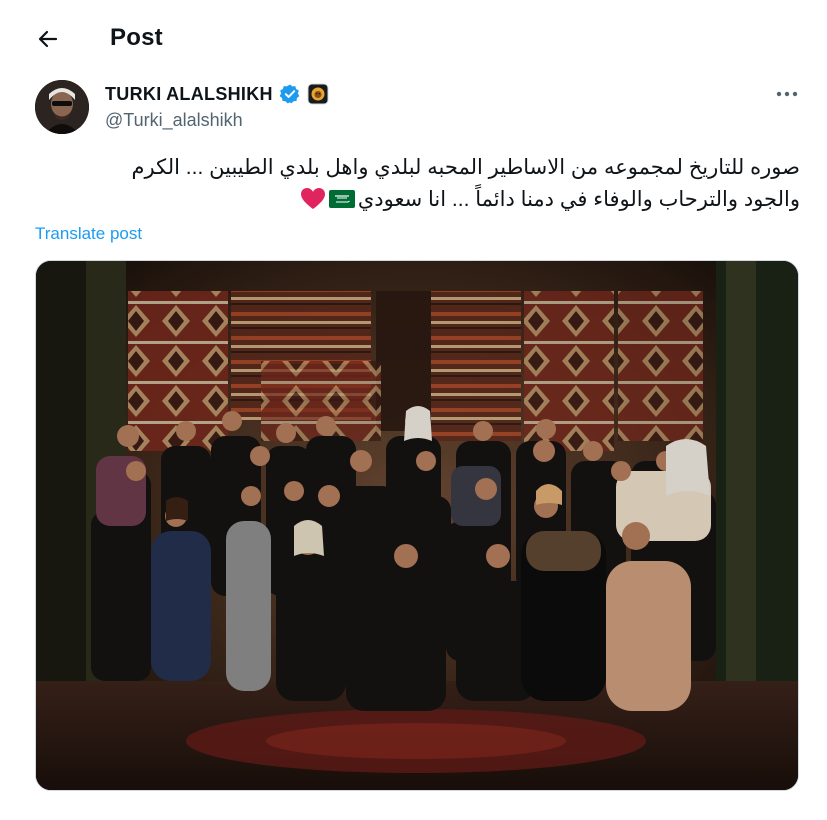 Image resolution: width=827 pixels, height=820 pixels. I want to click on lion-badge-icon, so click(318, 94).